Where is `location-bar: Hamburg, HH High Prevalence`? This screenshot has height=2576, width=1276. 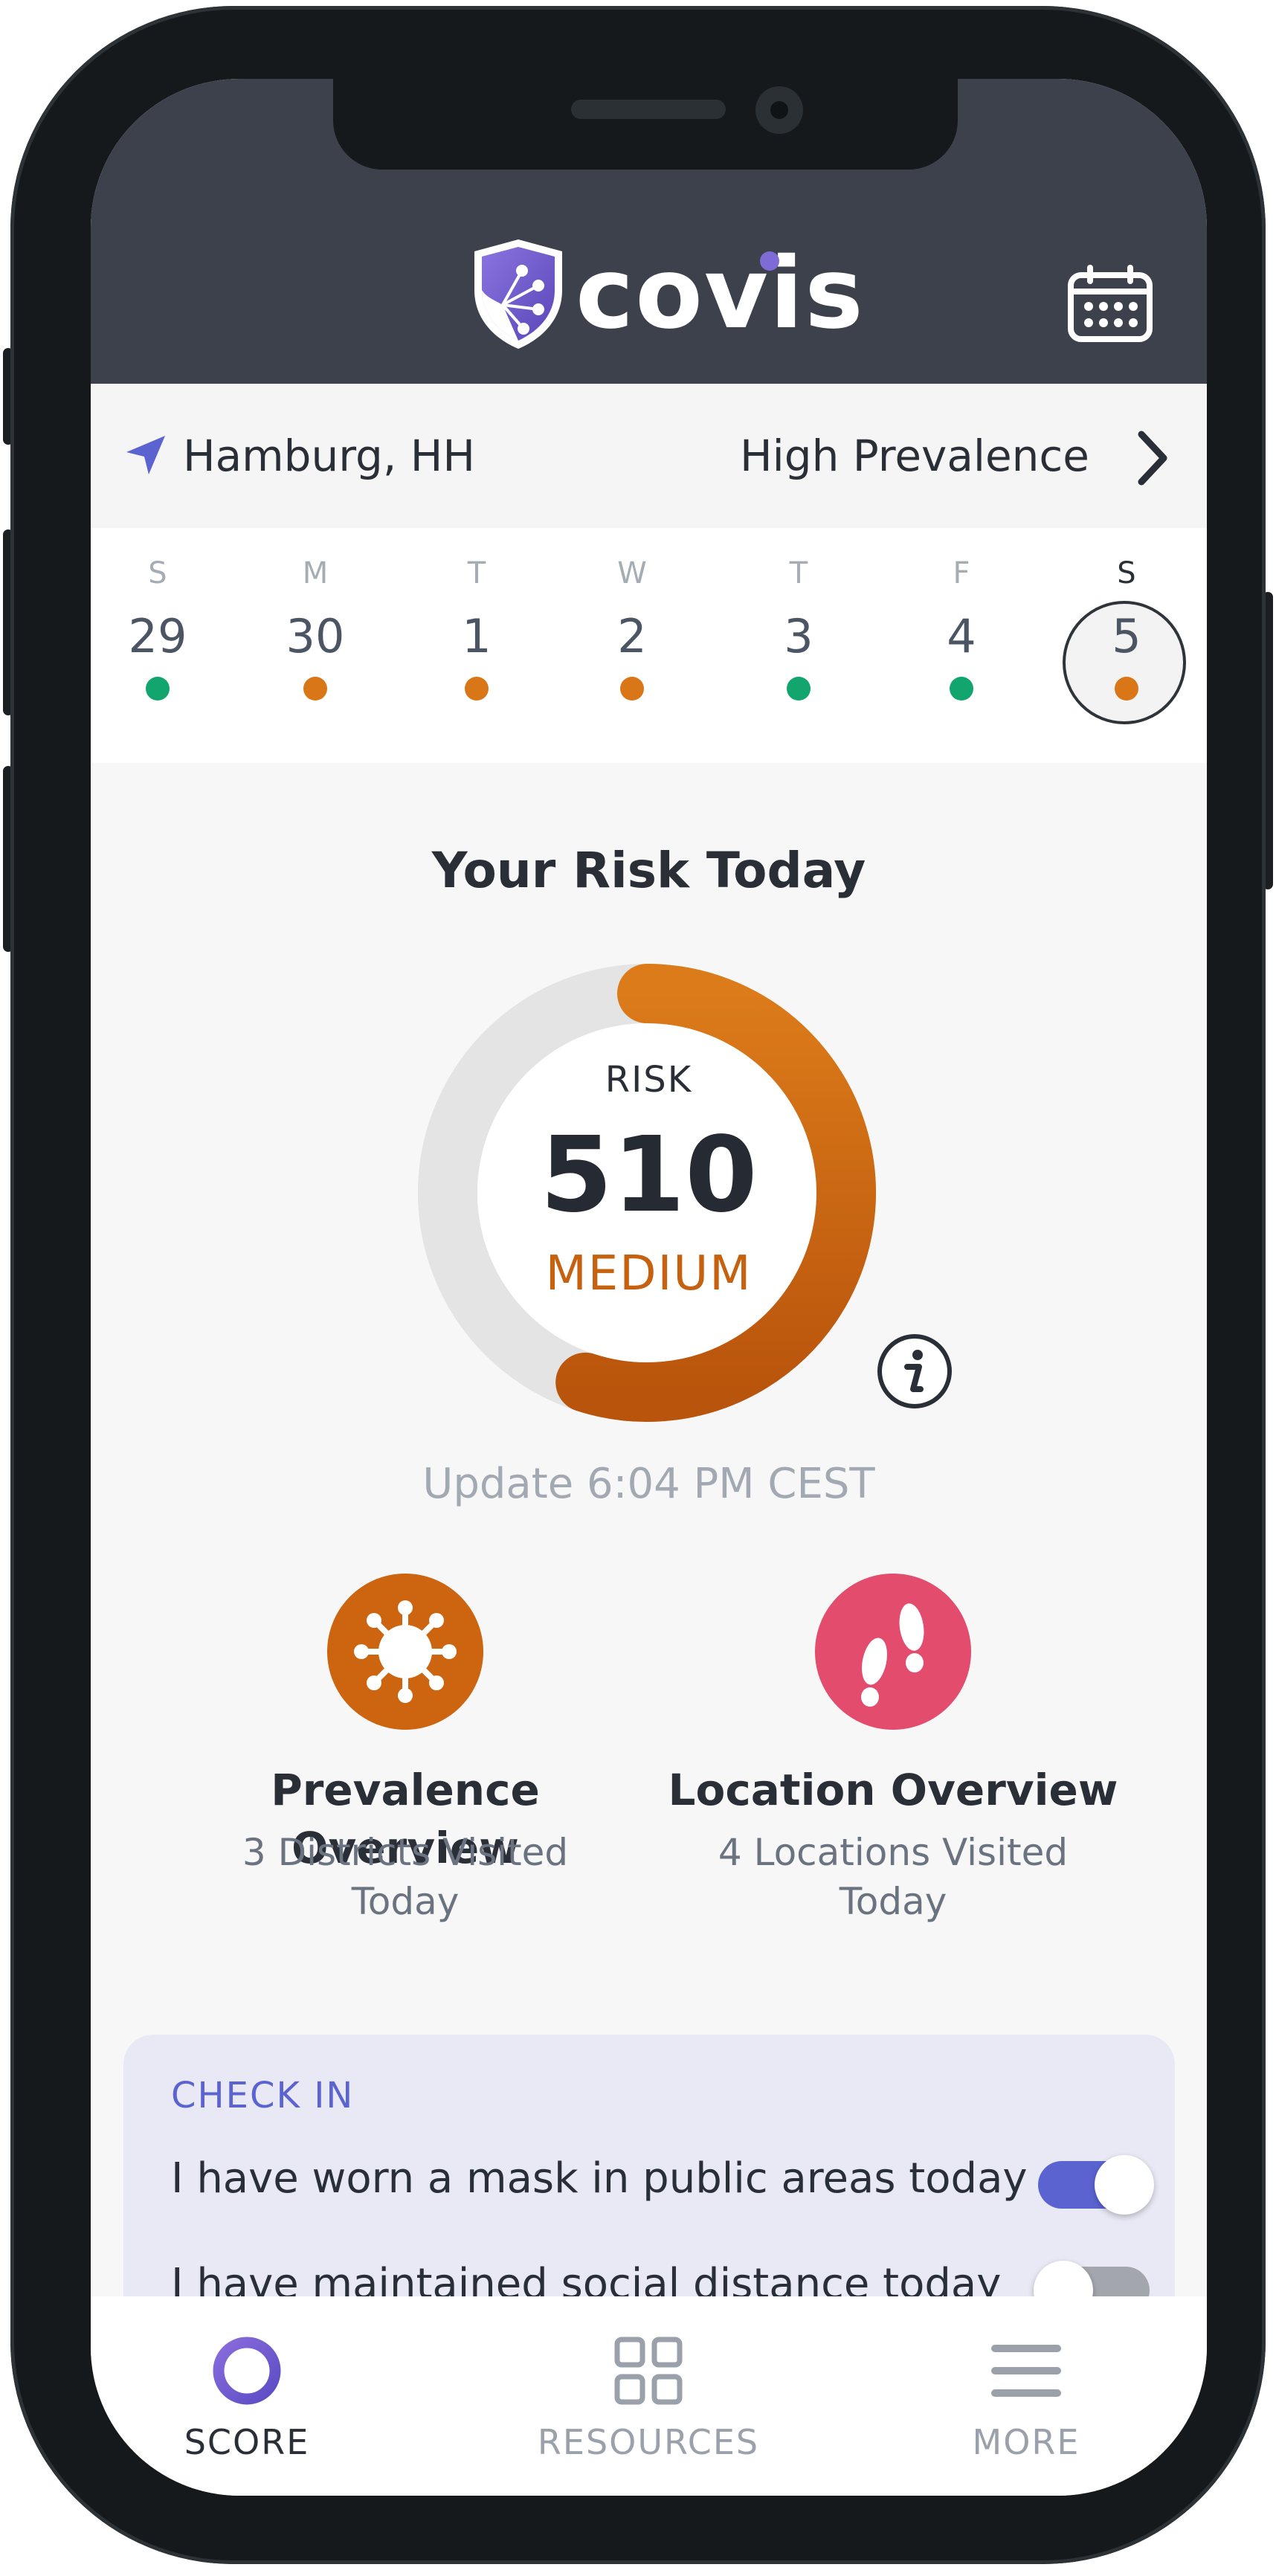
location-bar: Hamburg, HH High Prevalence is located at coordinates (649, 456).